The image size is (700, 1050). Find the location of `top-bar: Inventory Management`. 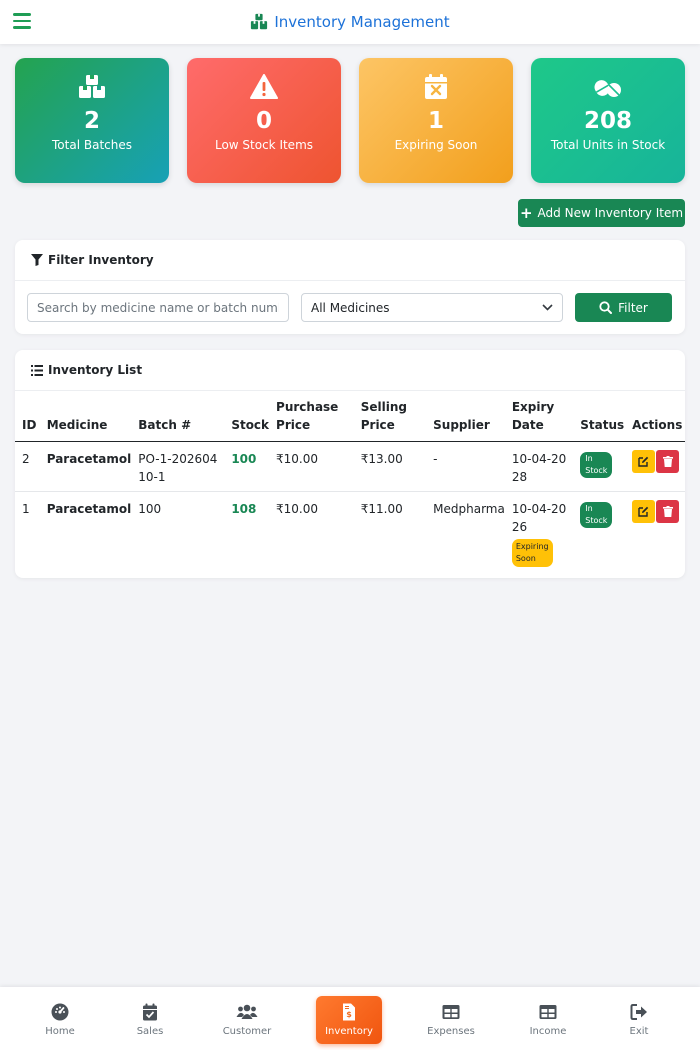

top-bar: Inventory Management is located at coordinates (350, 22).